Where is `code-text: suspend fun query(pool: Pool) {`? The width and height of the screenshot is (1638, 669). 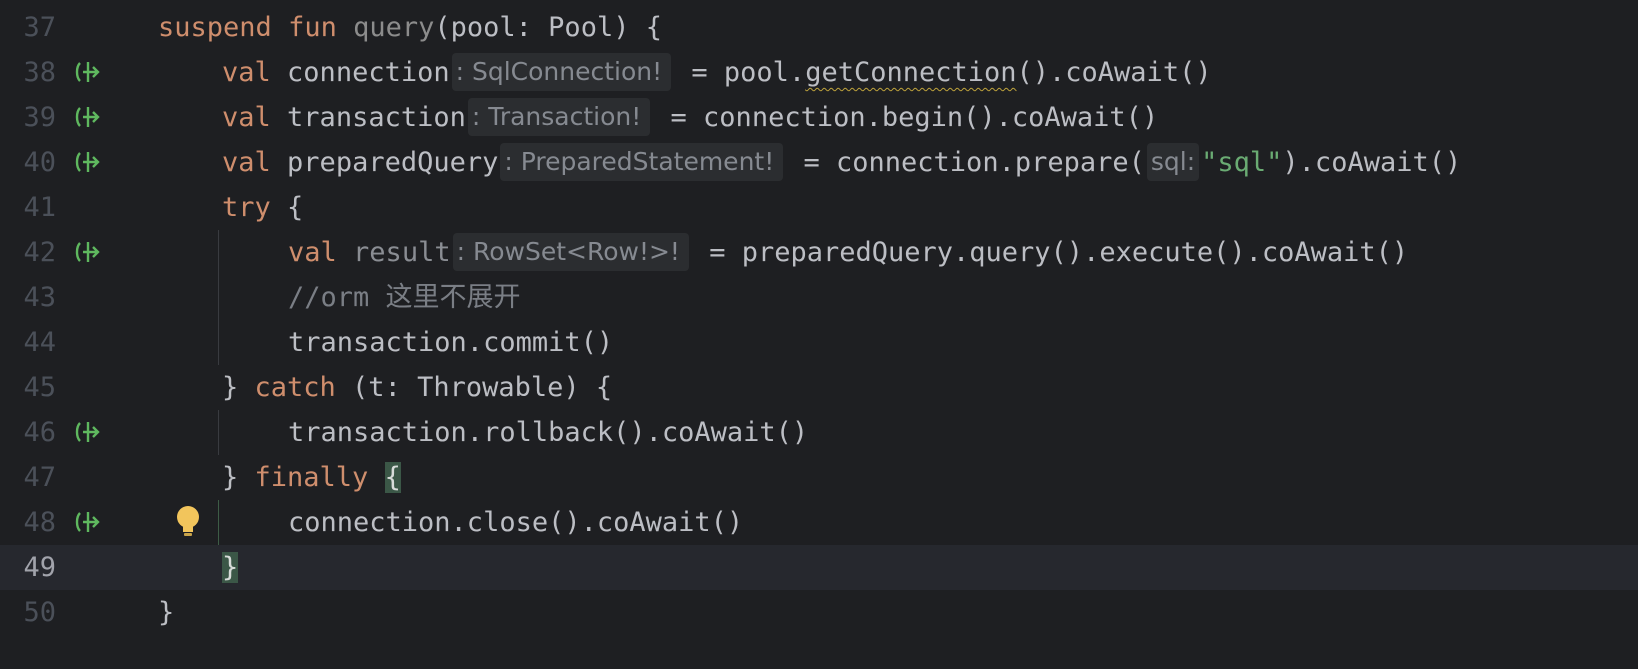
code-text: suspend fun query(pool: Pool) { is located at coordinates (410, 27).